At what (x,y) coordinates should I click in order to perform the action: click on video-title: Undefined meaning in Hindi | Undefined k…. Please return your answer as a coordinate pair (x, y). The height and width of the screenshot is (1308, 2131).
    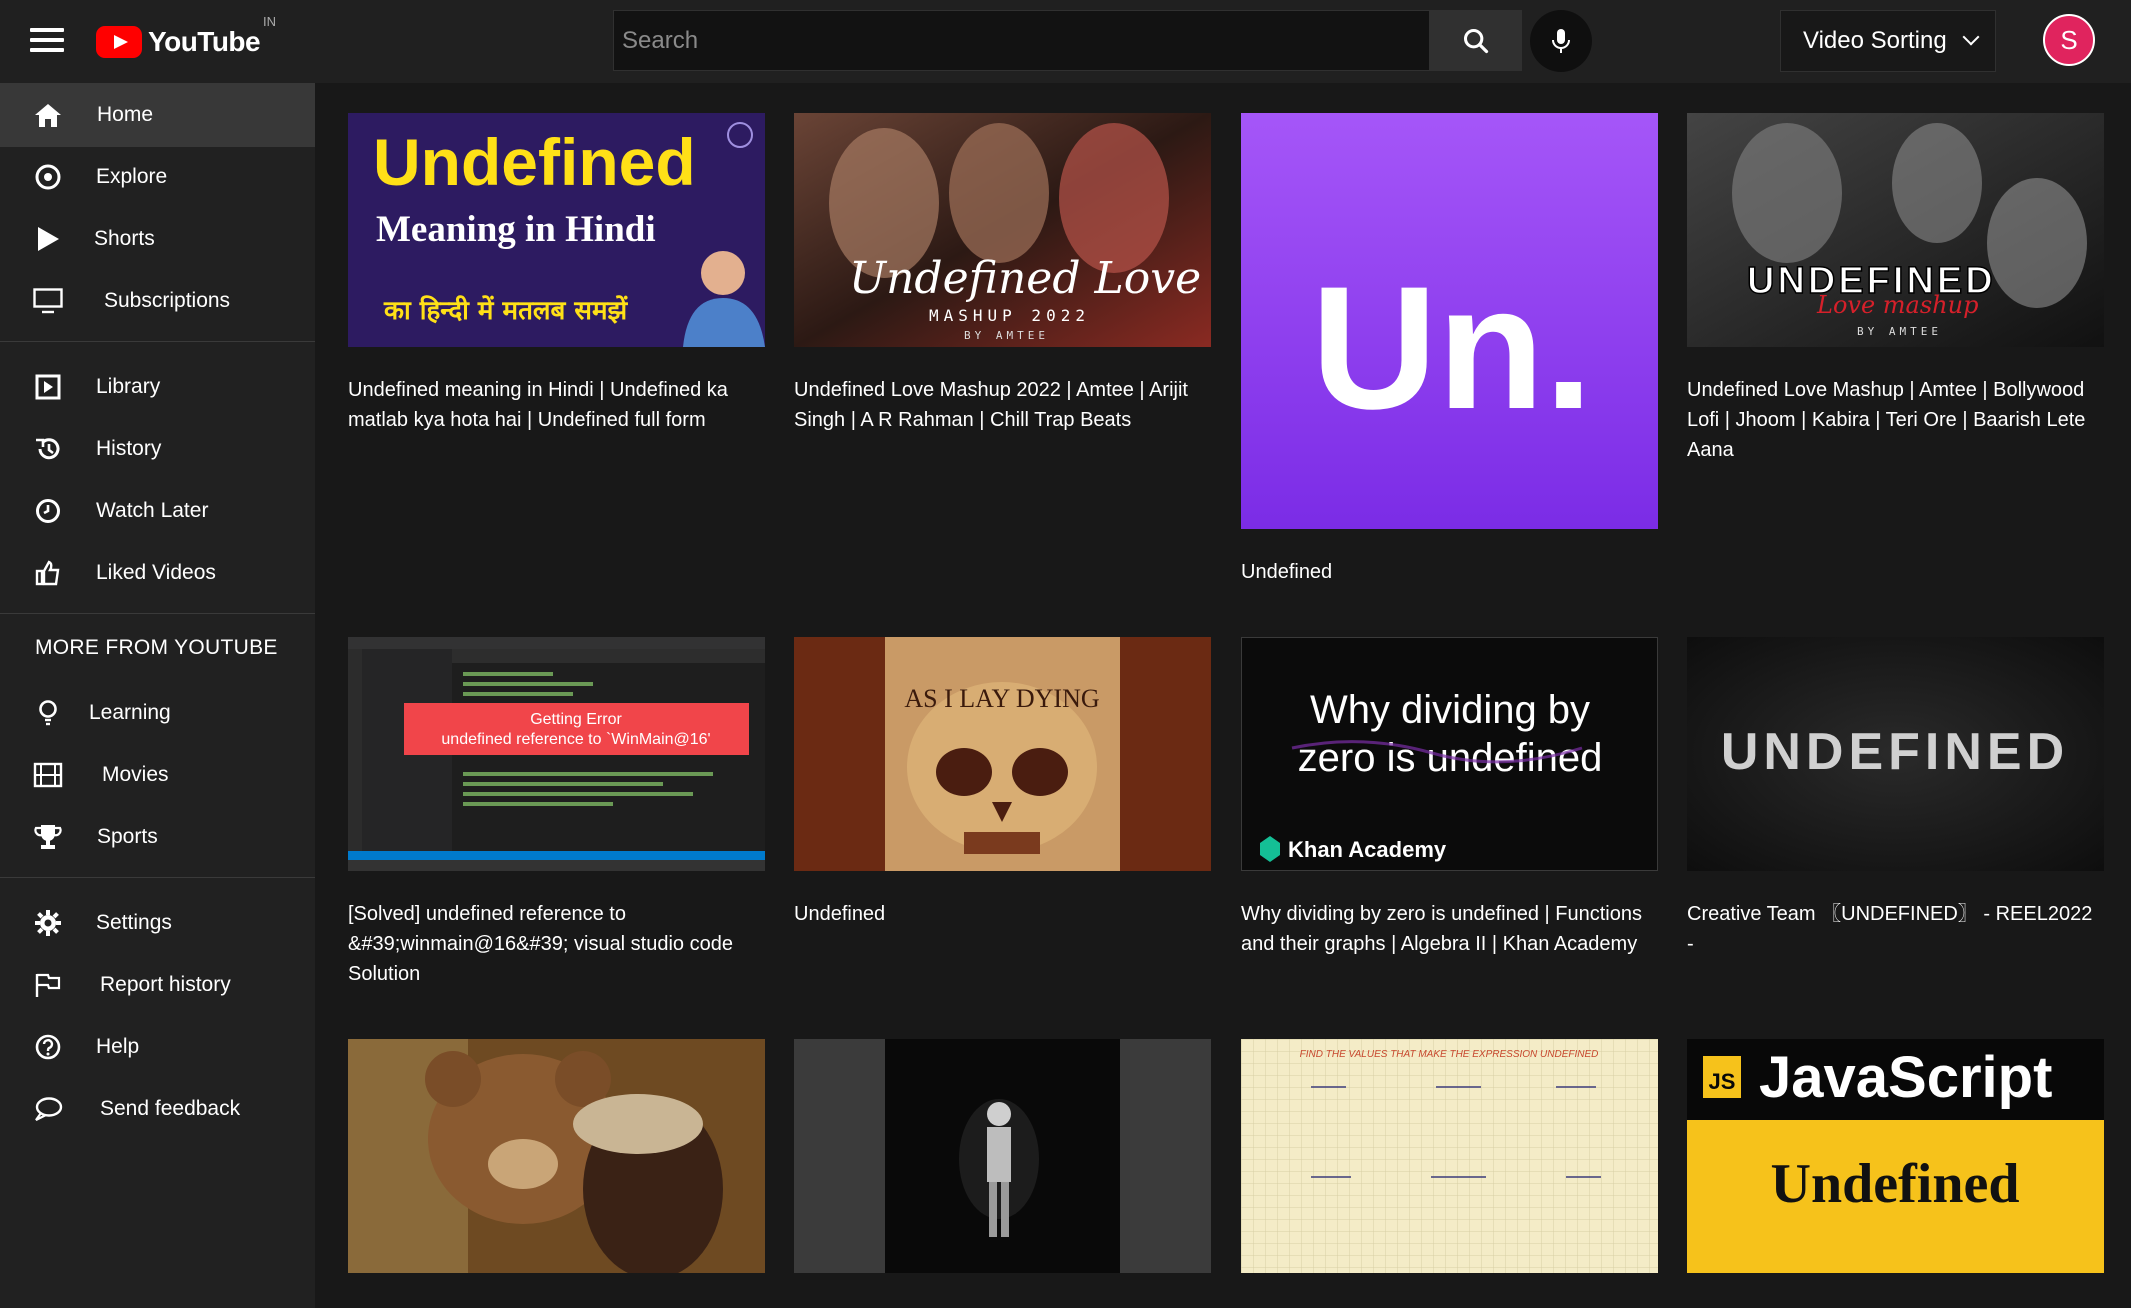
    Looking at the image, I should click on (556, 405).